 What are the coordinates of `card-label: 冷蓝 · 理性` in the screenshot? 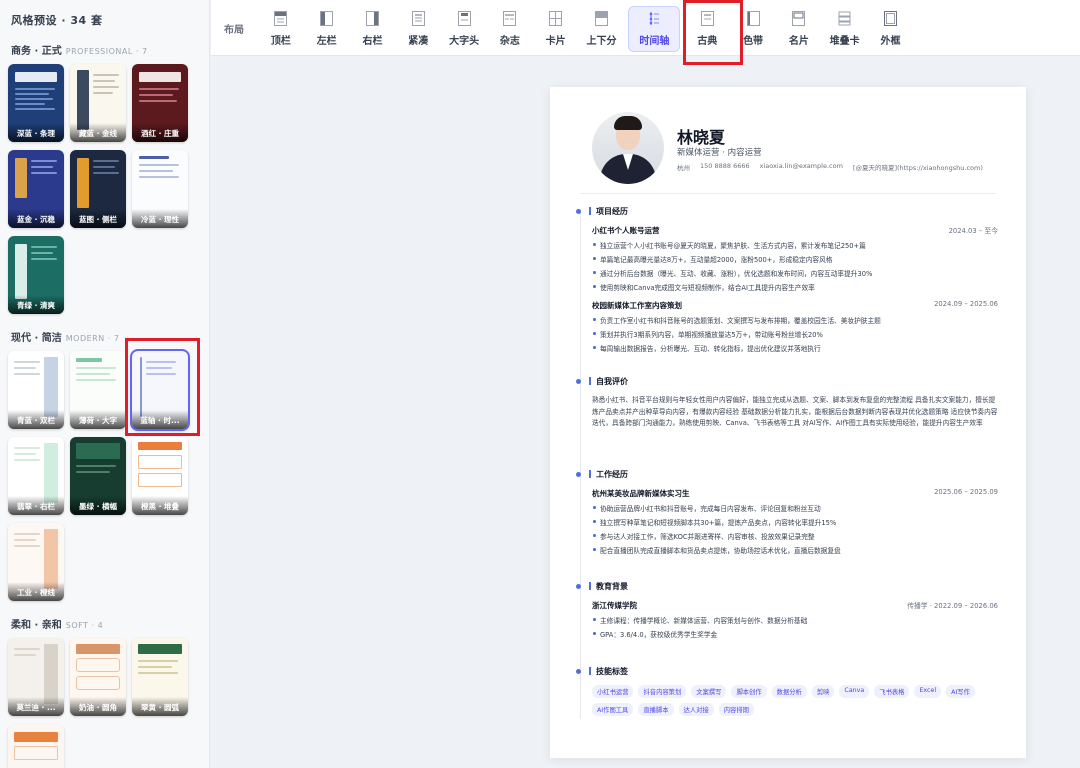 It's located at (160, 218).